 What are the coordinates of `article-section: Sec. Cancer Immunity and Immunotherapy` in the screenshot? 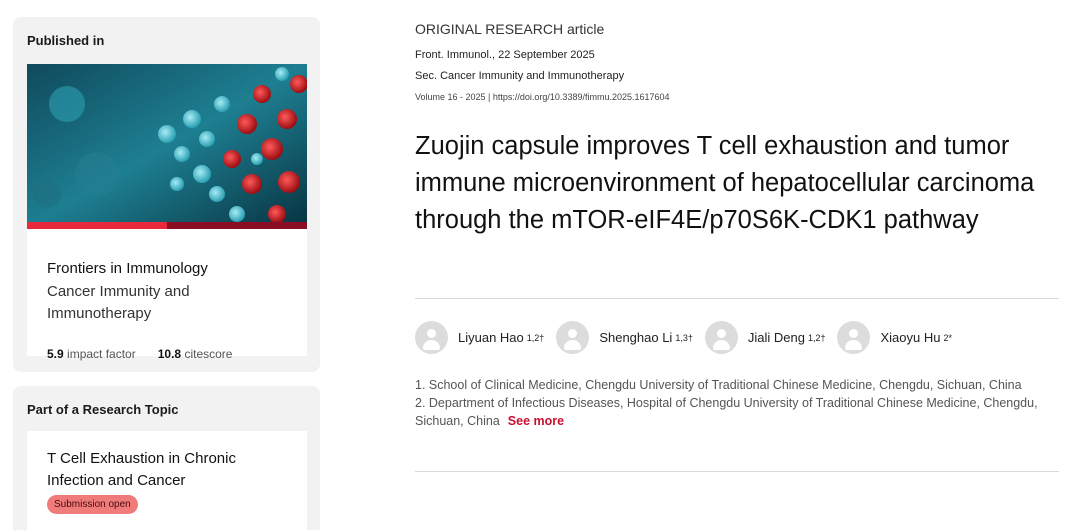 It's located at (519, 76).